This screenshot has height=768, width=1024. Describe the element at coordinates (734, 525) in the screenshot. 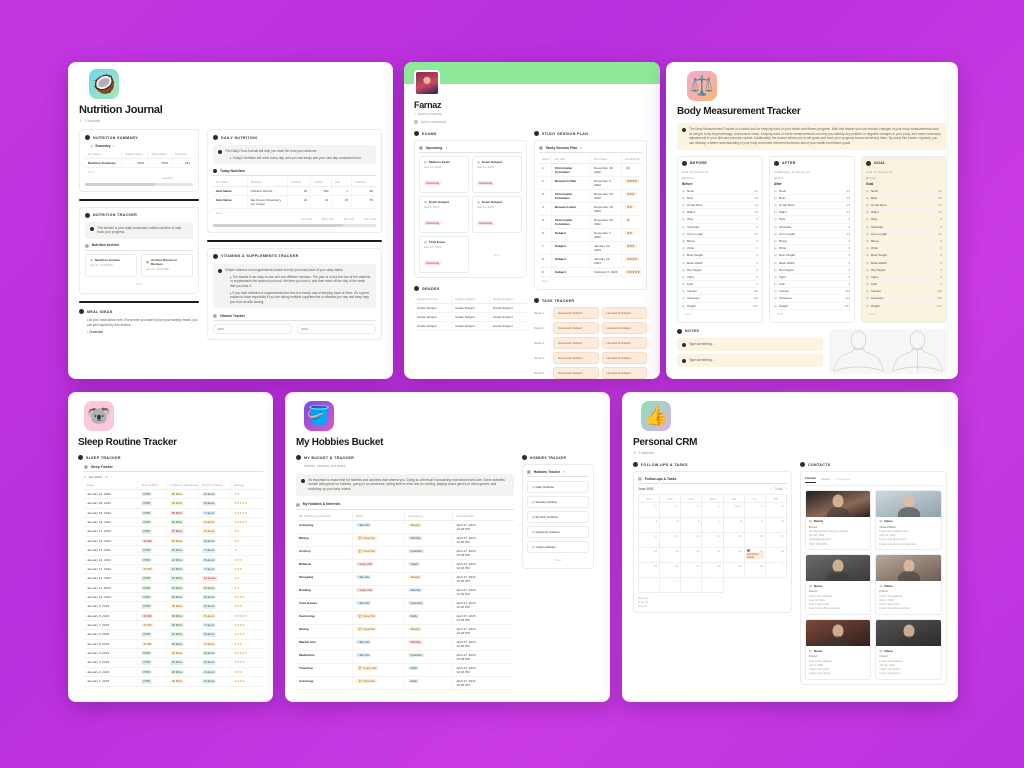

I see `calendar-day-cell: 8` at that location.